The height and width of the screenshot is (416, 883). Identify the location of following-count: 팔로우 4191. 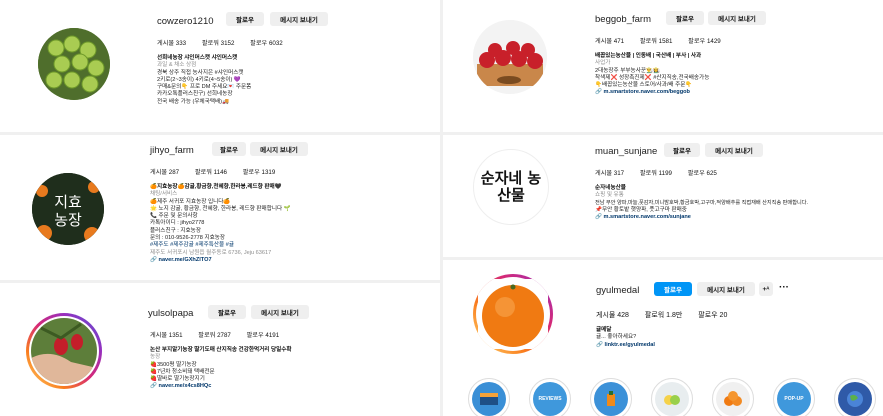
(263, 335).